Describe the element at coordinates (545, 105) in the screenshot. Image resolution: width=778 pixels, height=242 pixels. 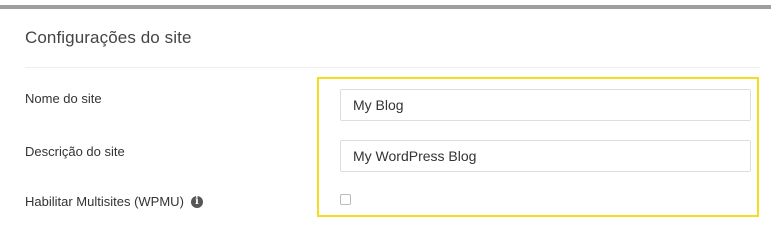
I see `site-name-input` at that location.